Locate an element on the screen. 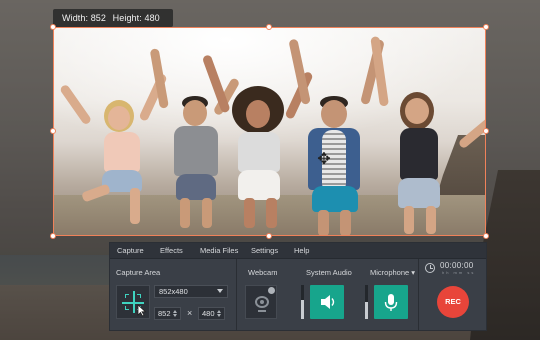 The height and width of the screenshot is (340, 540). resize-handle-left is located at coordinates (53, 131).